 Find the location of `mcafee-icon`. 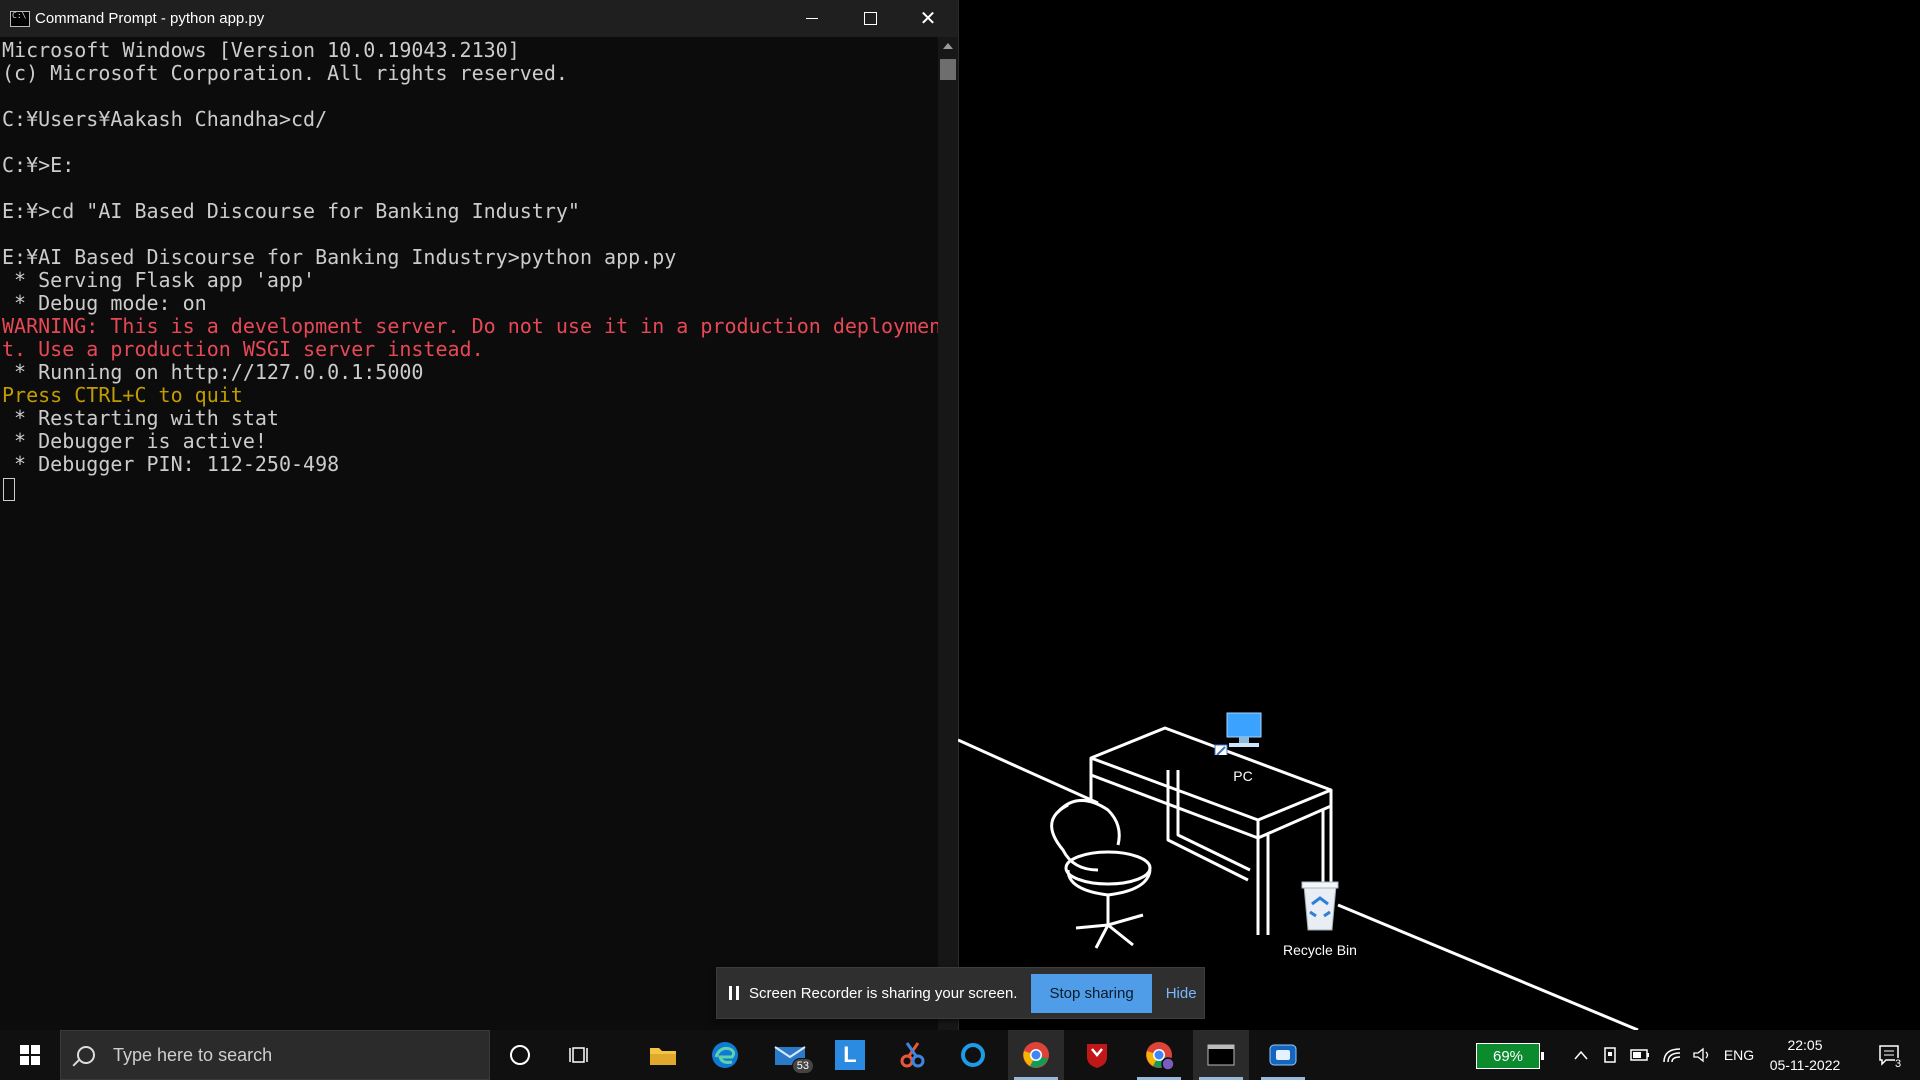

mcafee-icon is located at coordinates (1097, 1056).